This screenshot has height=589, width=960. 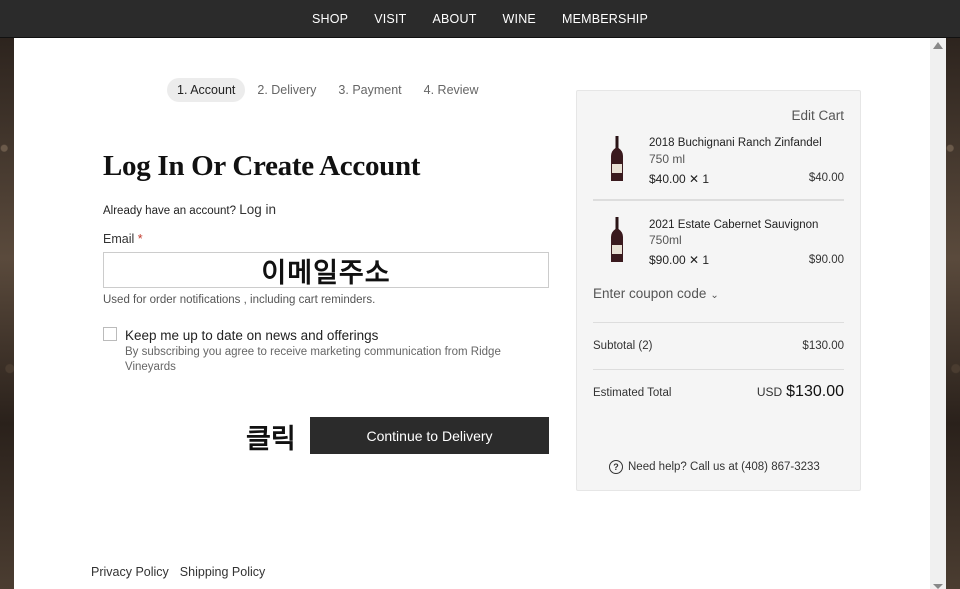 What do you see at coordinates (734, 225) in the screenshot?
I see `item-name: 2021 Estate Cabernet Sauvignon` at bounding box center [734, 225].